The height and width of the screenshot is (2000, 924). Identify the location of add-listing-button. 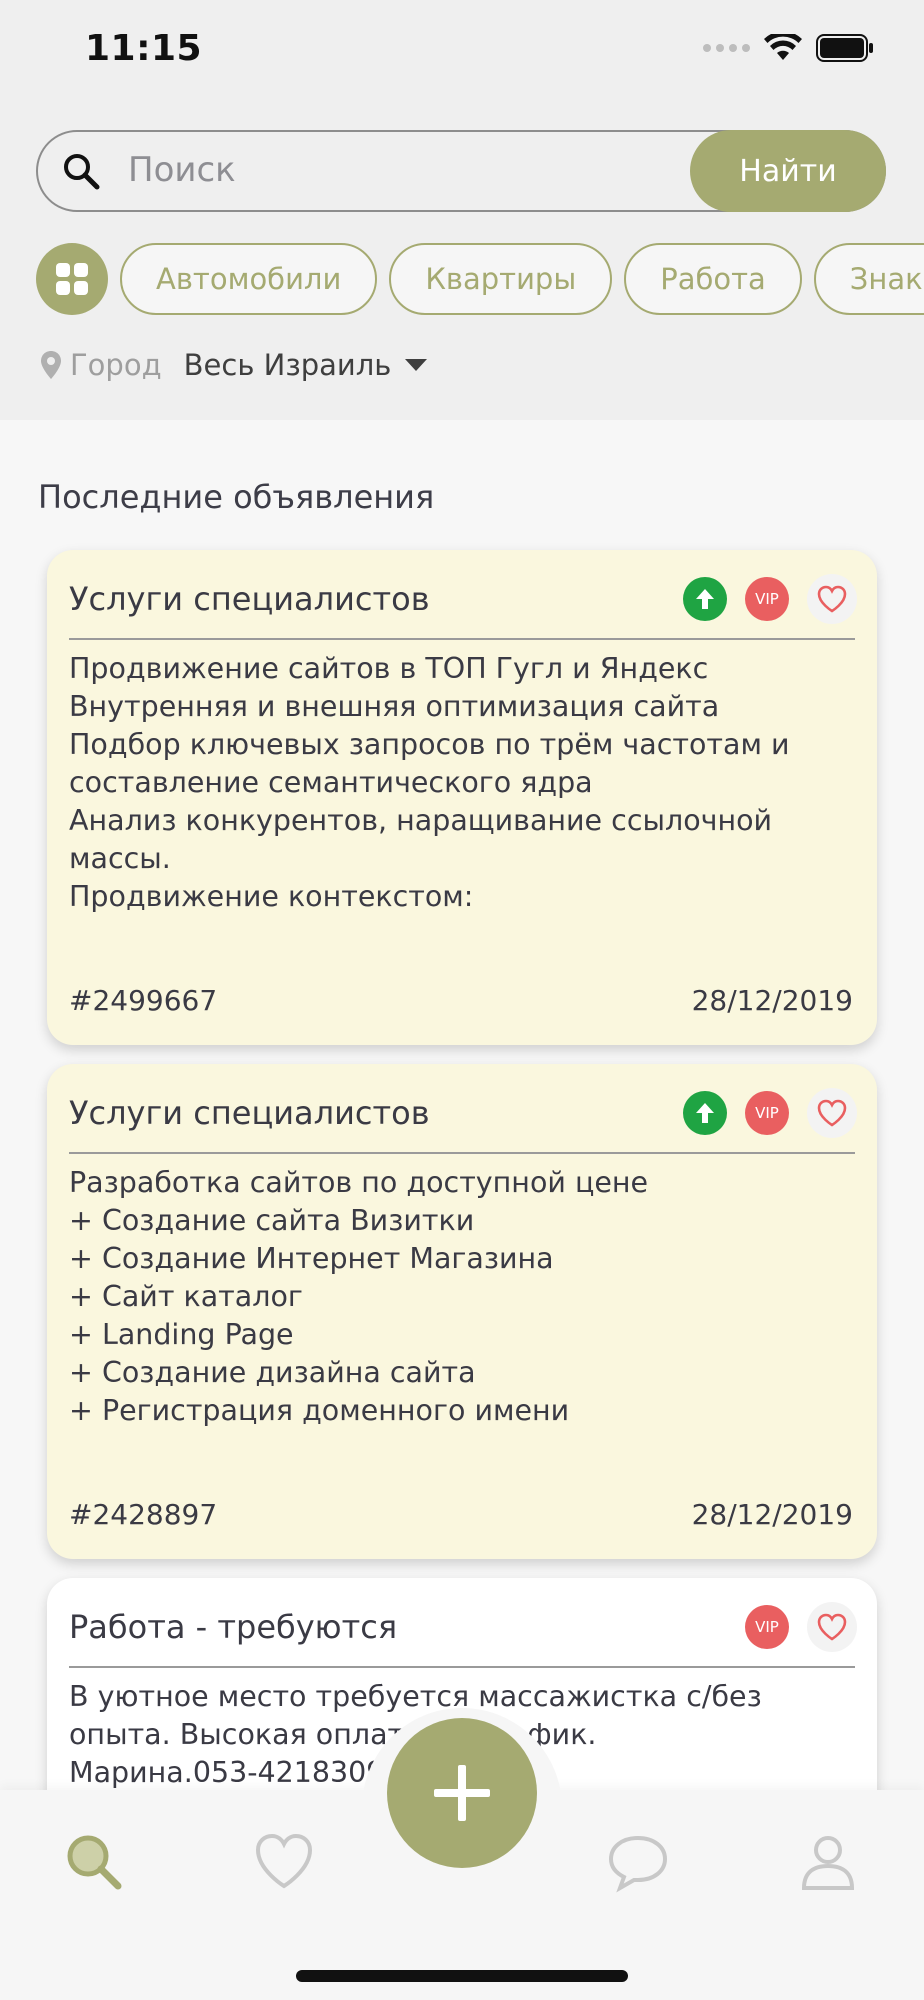
(462, 1793).